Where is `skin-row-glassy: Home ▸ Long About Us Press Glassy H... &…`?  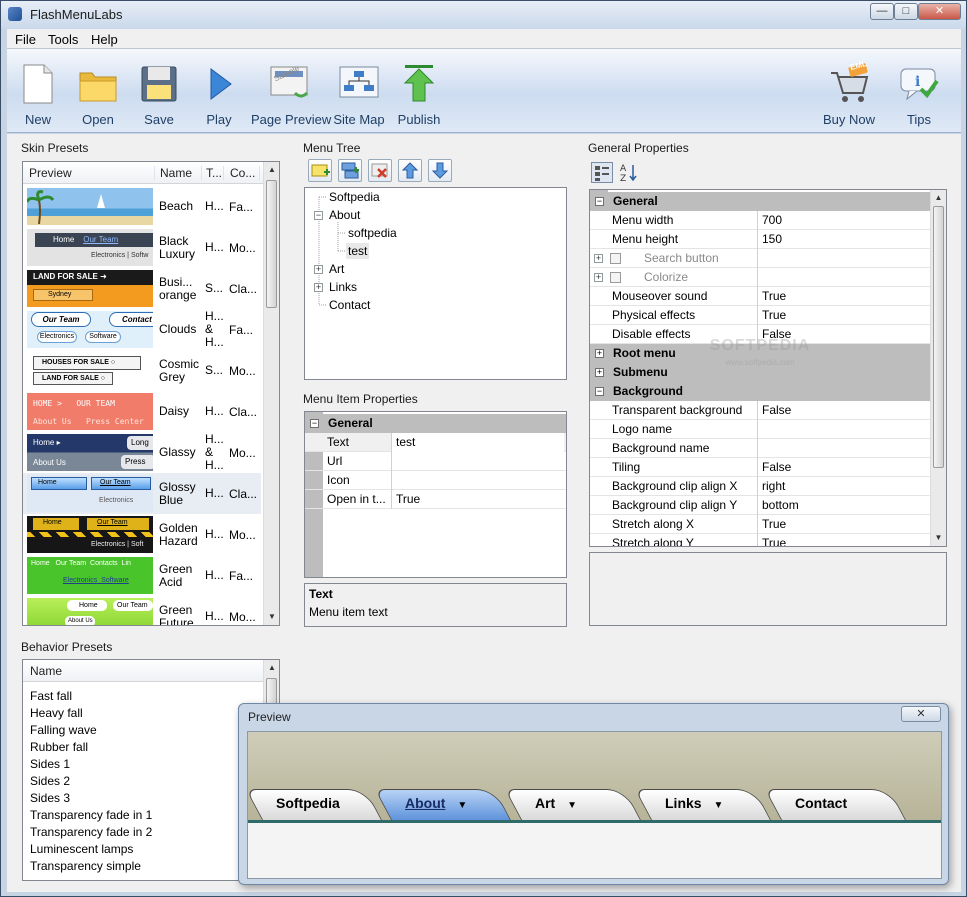
skin-row-glassy: Home ▸ Long About Us Press Glassy H... &… is located at coordinates (142, 452).